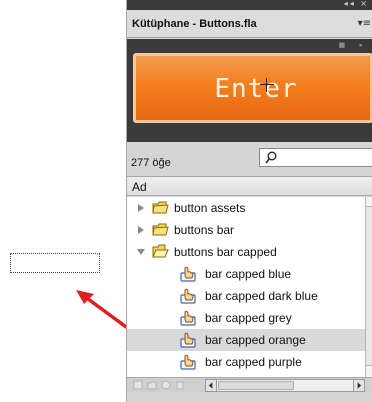 This screenshot has width=372, height=402. What do you see at coordinates (249, 5) in the screenshot?
I see `panel-top-bar: ◂◂ ×` at bounding box center [249, 5].